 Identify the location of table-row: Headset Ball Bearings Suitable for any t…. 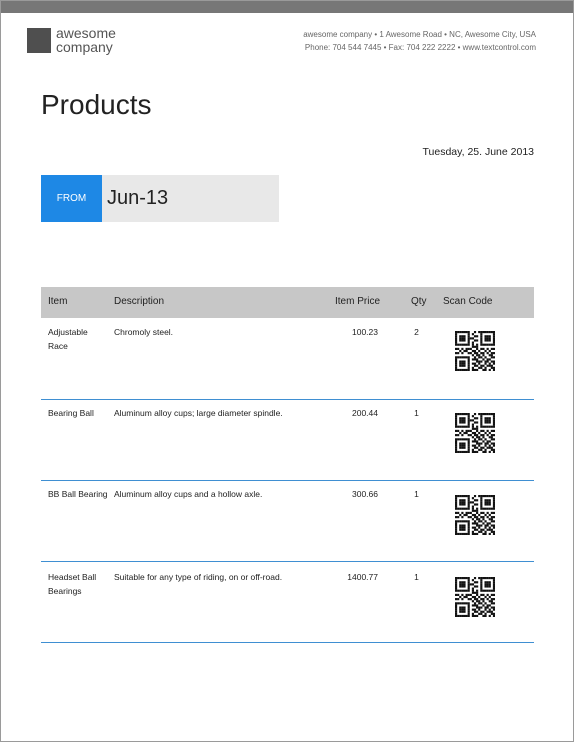
(287, 602).